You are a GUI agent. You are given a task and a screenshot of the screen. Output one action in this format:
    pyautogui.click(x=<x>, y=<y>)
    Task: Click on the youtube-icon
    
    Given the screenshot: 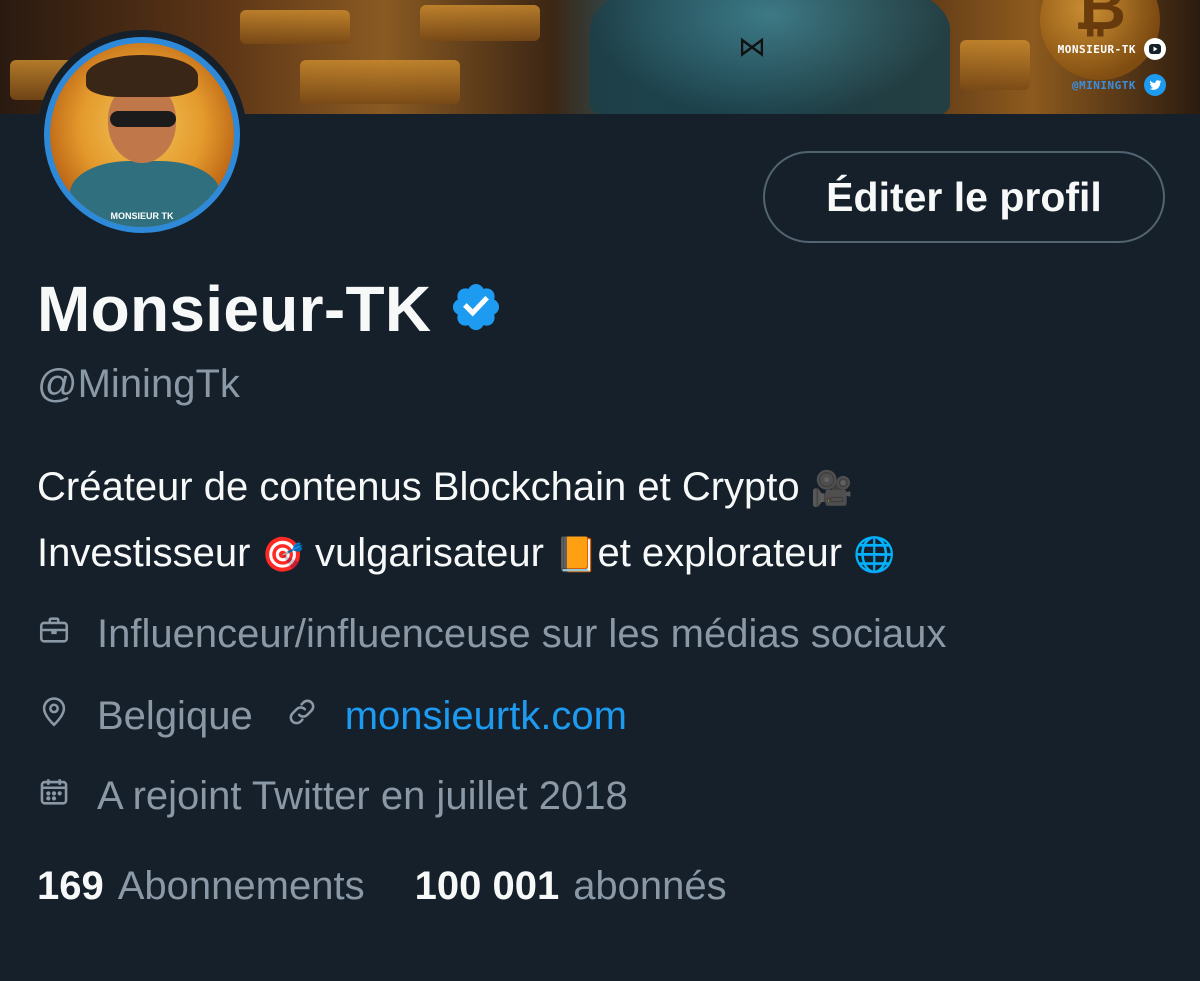 What is the action you would take?
    pyautogui.click(x=1155, y=49)
    